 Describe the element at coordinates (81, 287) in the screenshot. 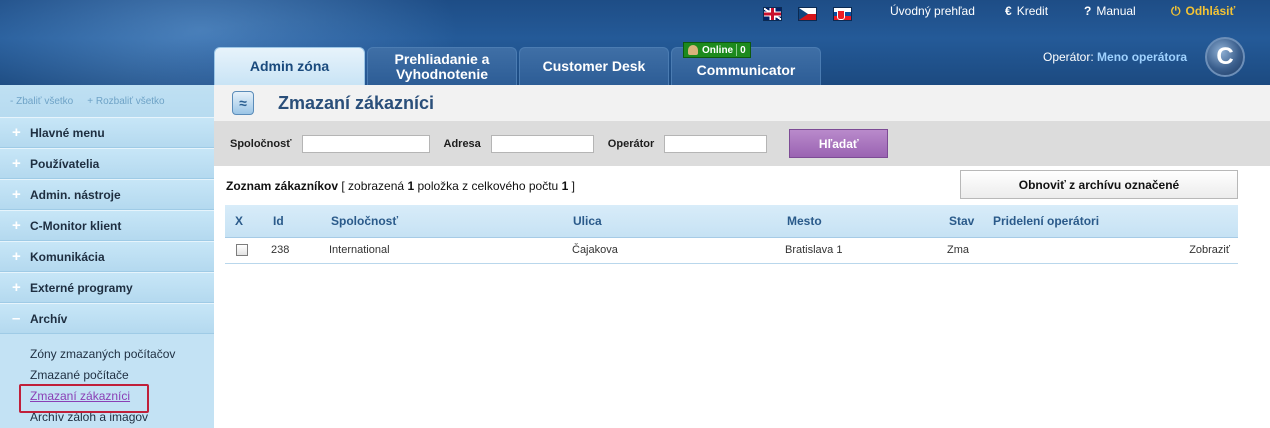

I see `sidebar-item-label: Externé programy` at that location.